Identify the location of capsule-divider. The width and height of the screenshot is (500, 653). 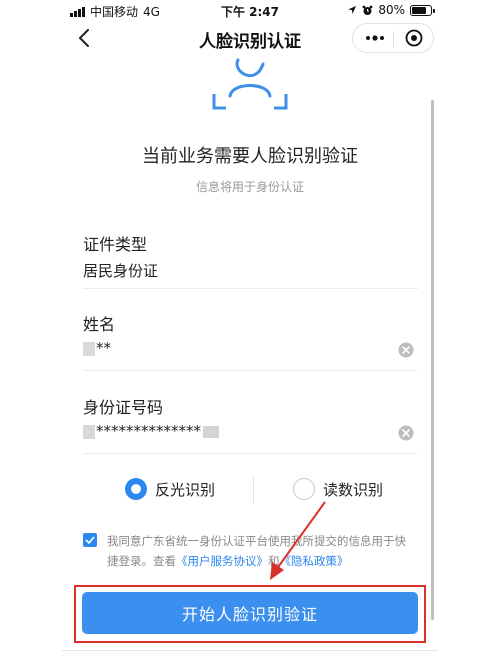
(393, 39).